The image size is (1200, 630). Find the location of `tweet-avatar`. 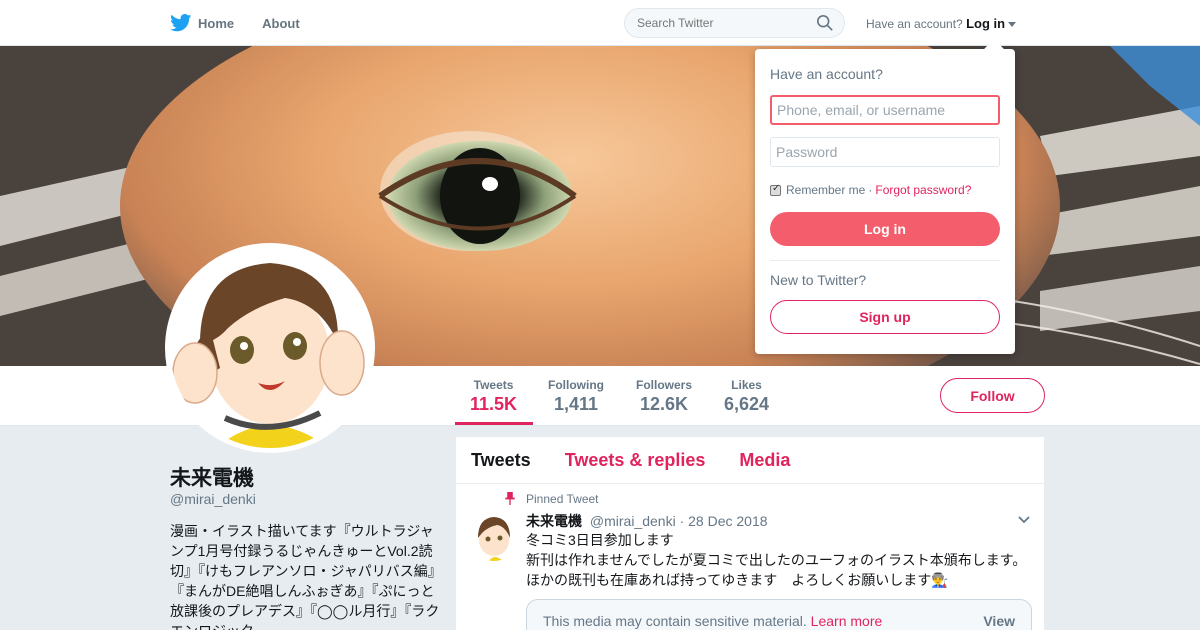

tweet-avatar is located at coordinates (494, 537).